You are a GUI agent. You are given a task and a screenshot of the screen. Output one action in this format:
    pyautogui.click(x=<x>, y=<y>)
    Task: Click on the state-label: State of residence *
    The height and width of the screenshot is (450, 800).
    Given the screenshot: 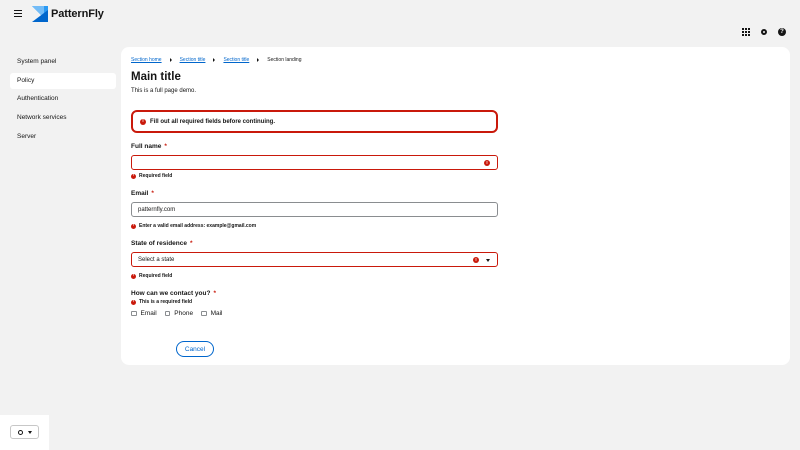 What is the action you would take?
    pyautogui.click(x=162, y=243)
    